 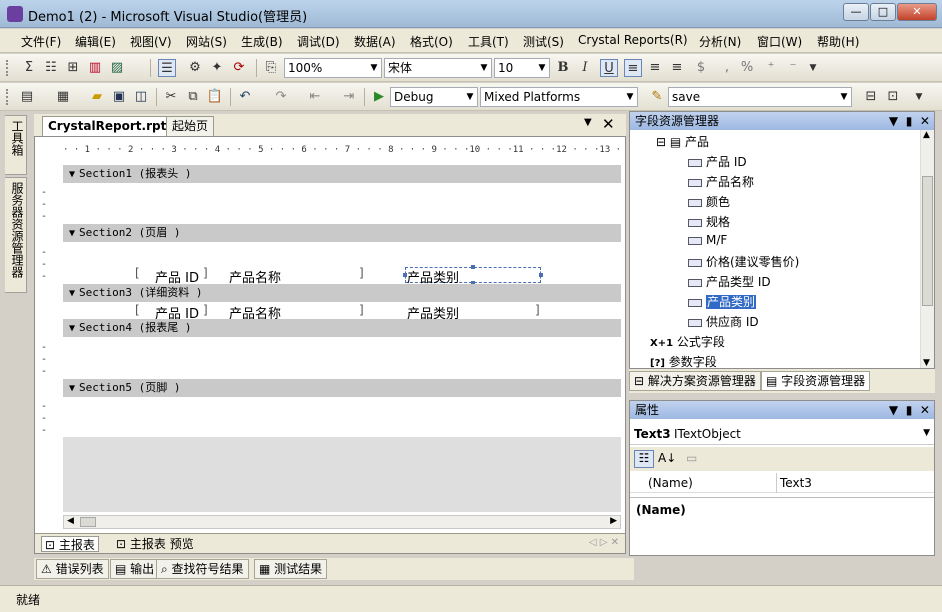 I want to click on platform-combo: Mixed Platforms ▼, so click(x=559, y=97).